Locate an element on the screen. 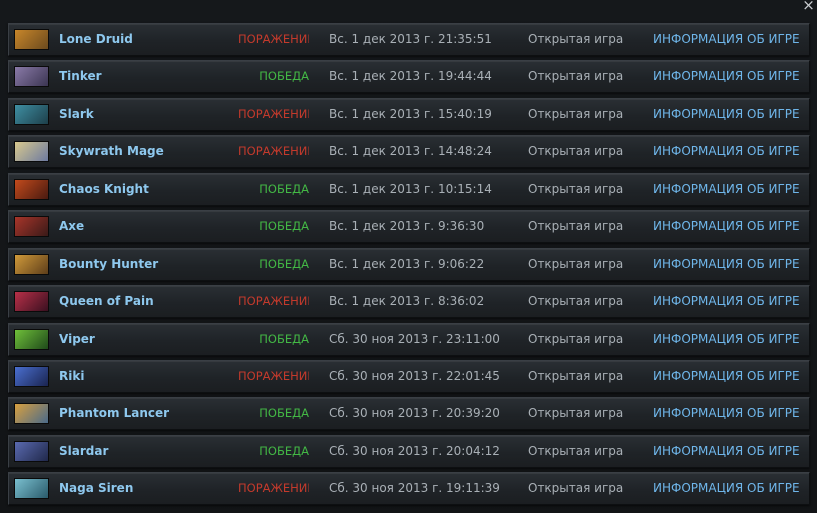  close-icon: × is located at coordinates (808, 7).